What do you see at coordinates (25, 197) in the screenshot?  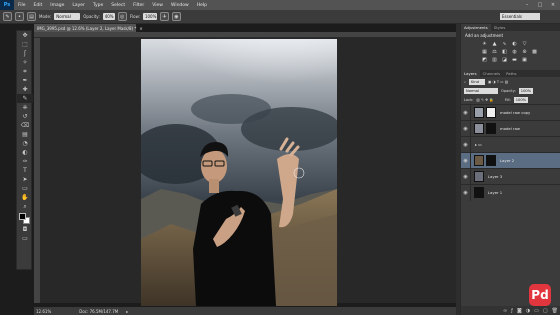 I see `hand-icon: ✋` at bounding box center [25, 197].